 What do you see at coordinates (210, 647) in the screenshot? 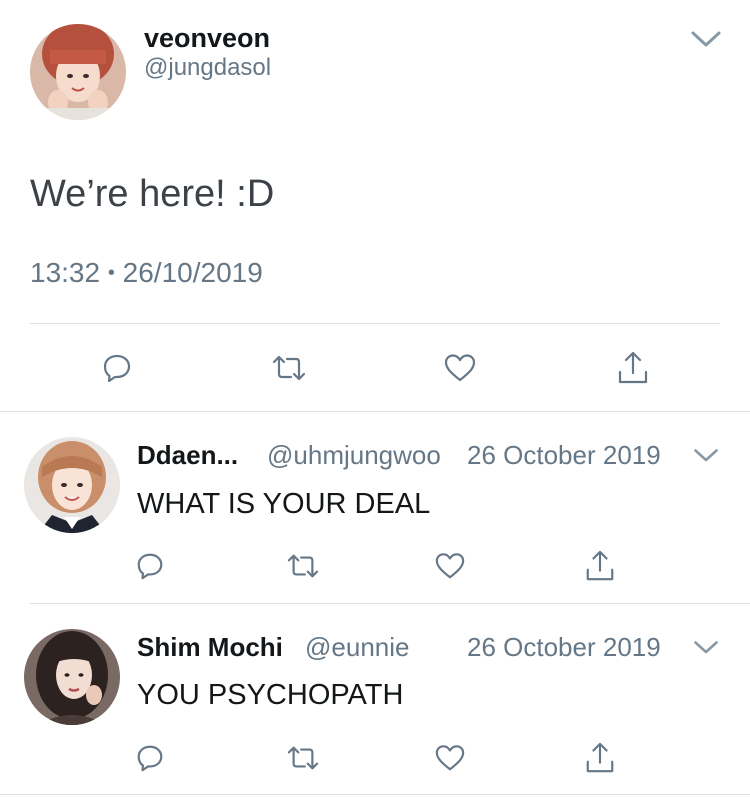
I see `display-name: Shim Mochi` at bounding box center [210, 647].